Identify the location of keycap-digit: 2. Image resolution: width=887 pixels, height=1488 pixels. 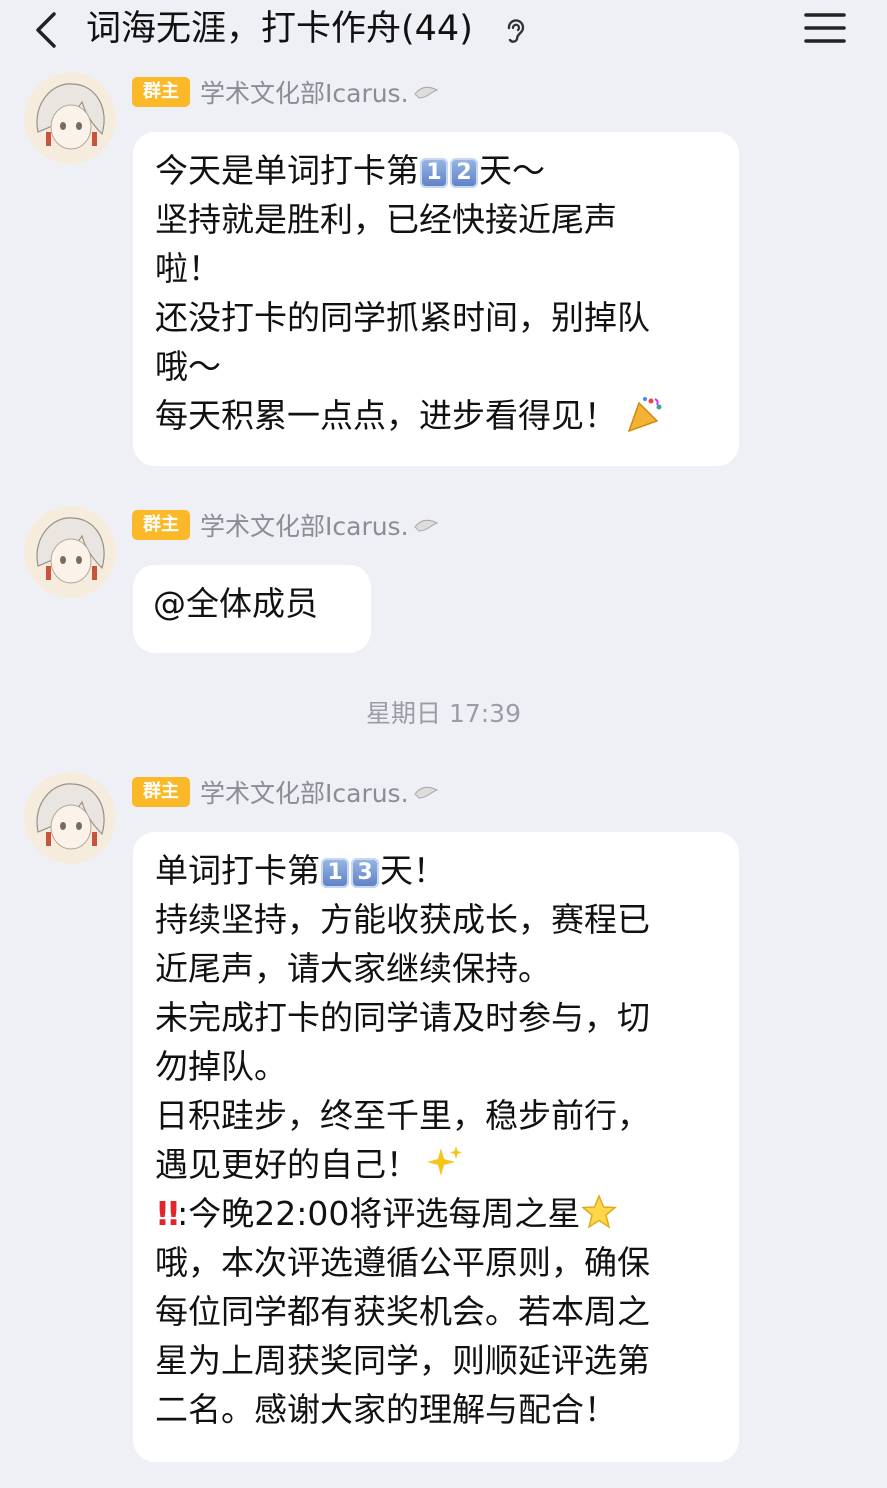
(464, 173).